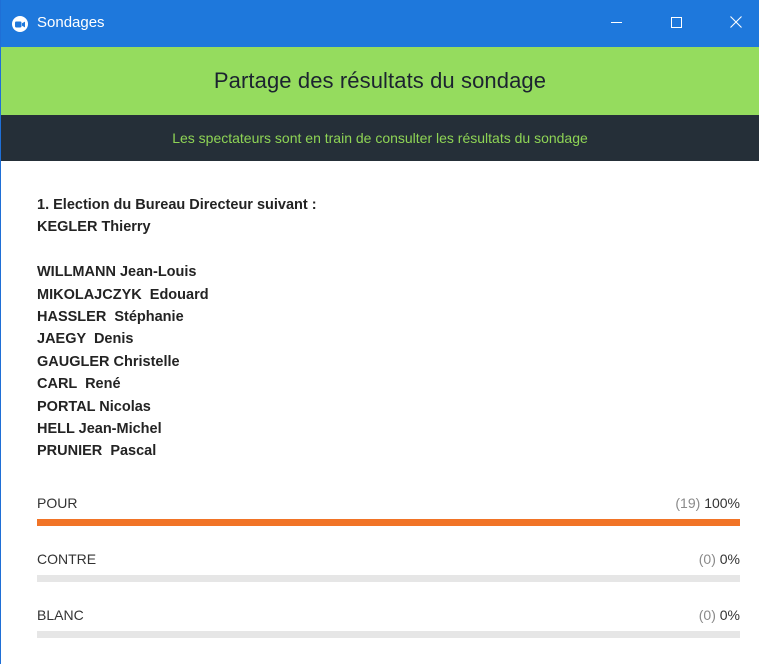  Describe the element at coordinates (722, 503) in the screenshot. I see `answer-percent: 100%` at that location.